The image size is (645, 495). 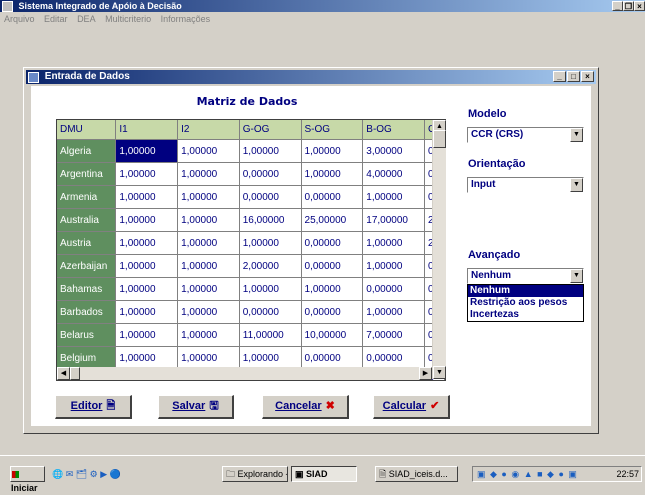 What do you see at coordinates (384, 474) in the screenshot?
I see `word-icon: 🗎` at bounding box center [384, 474].